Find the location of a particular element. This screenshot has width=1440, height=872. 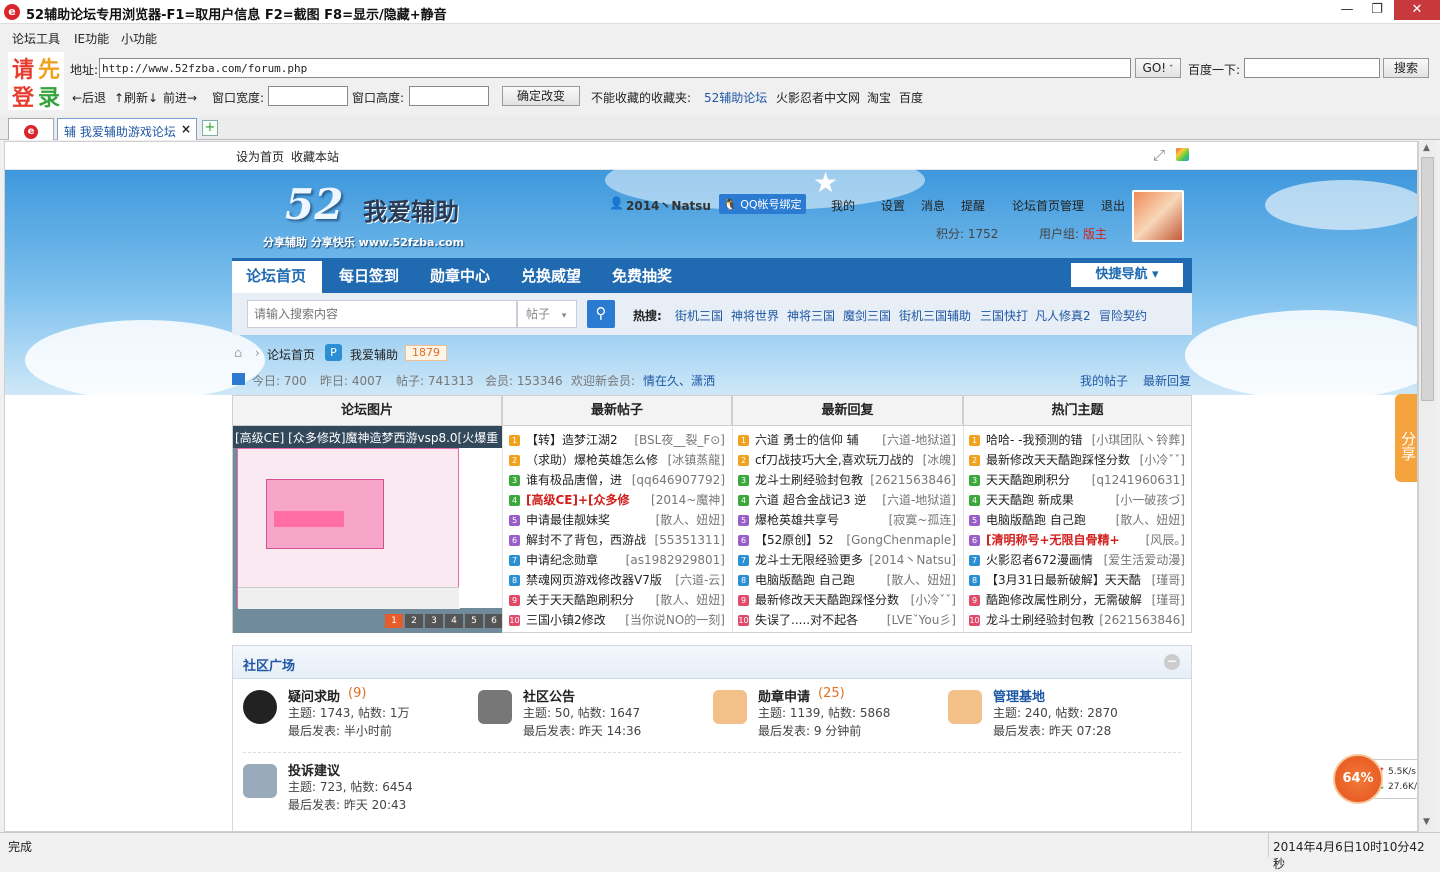

feedback-forum-icon is located at coordinates (260, 781).